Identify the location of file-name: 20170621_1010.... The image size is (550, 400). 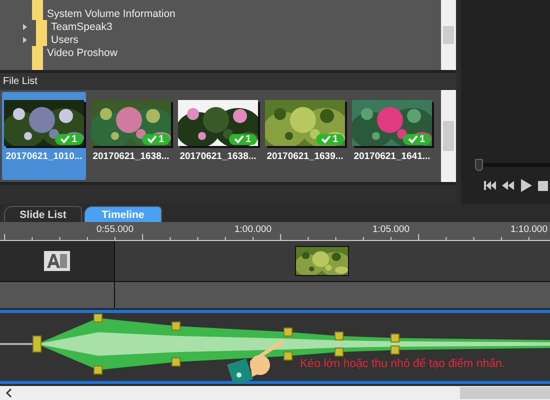
(44, 156).